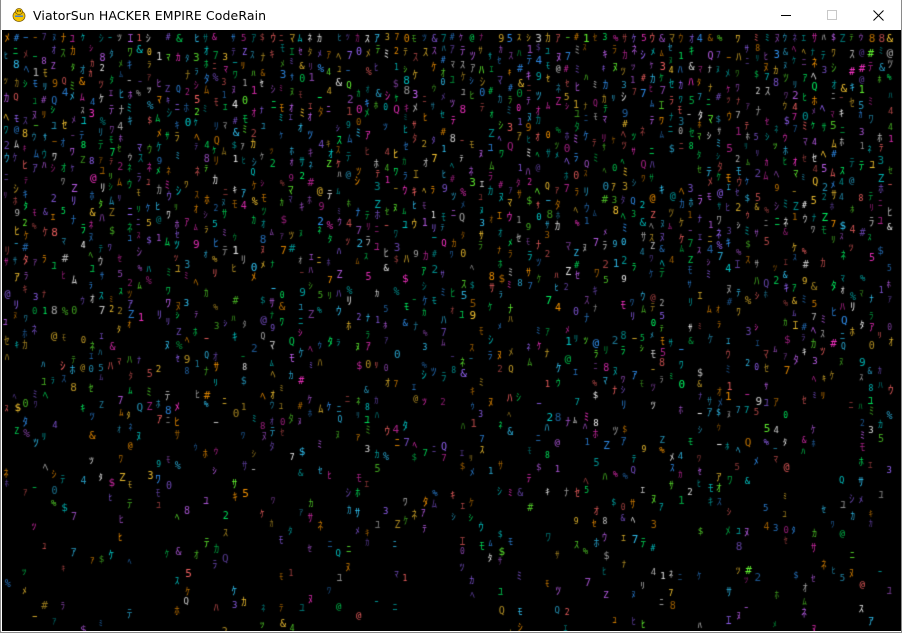  What do you see at coordinates (150, 15) in the screenshot?
I see `window-title: ViatorSun HACKER EMPIRE CodeRain` at bounding box center [150, 15].